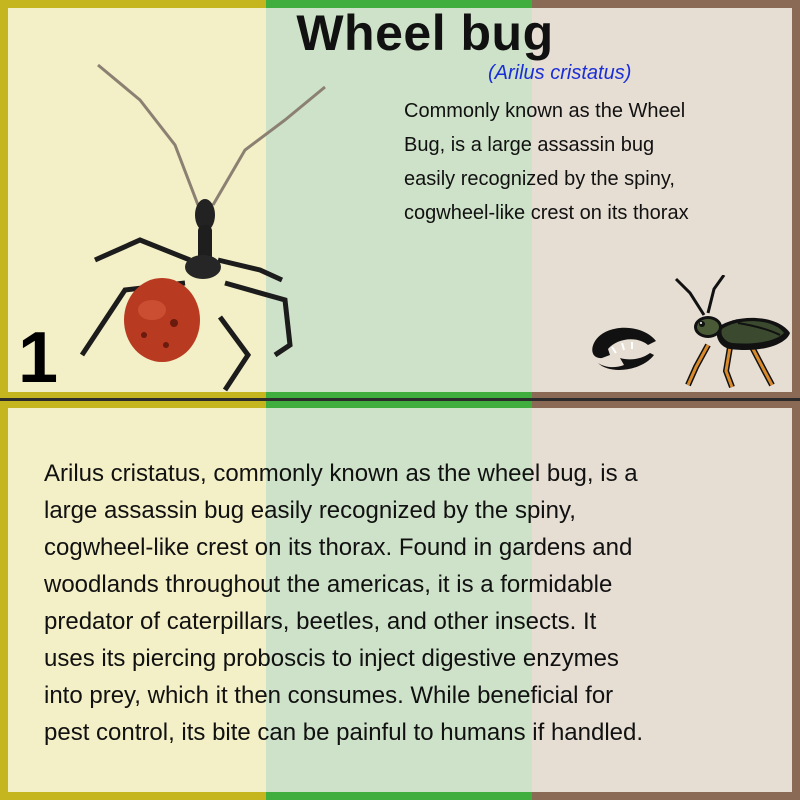 This screenshot has width=800, height=800. I want to click on assassin-bug-icon, so click(732, 332).